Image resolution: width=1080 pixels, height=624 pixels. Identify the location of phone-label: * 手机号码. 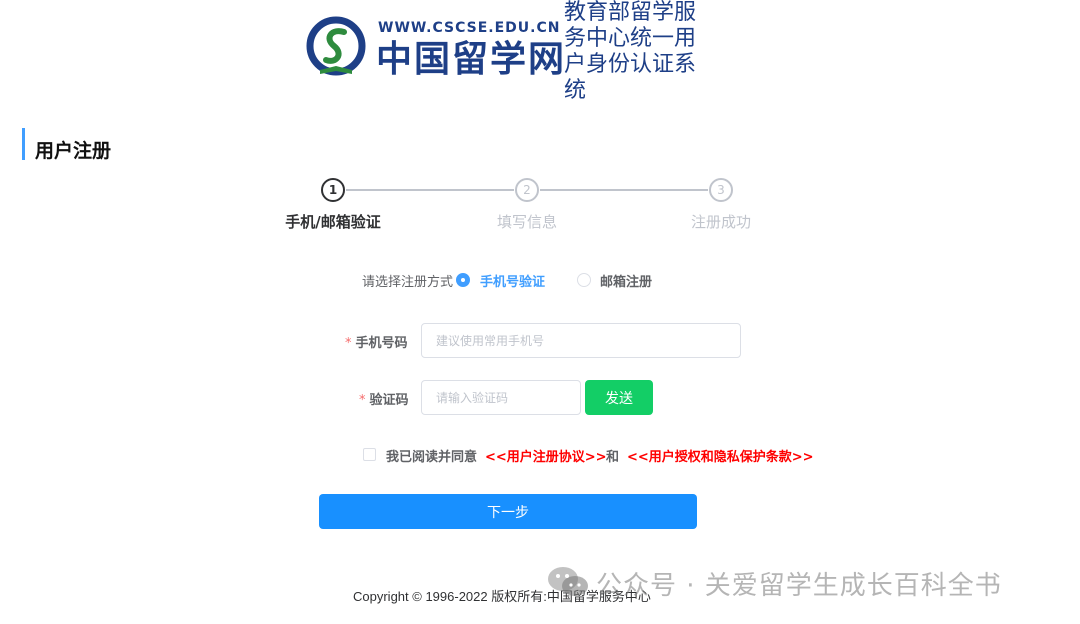
(376, 341).